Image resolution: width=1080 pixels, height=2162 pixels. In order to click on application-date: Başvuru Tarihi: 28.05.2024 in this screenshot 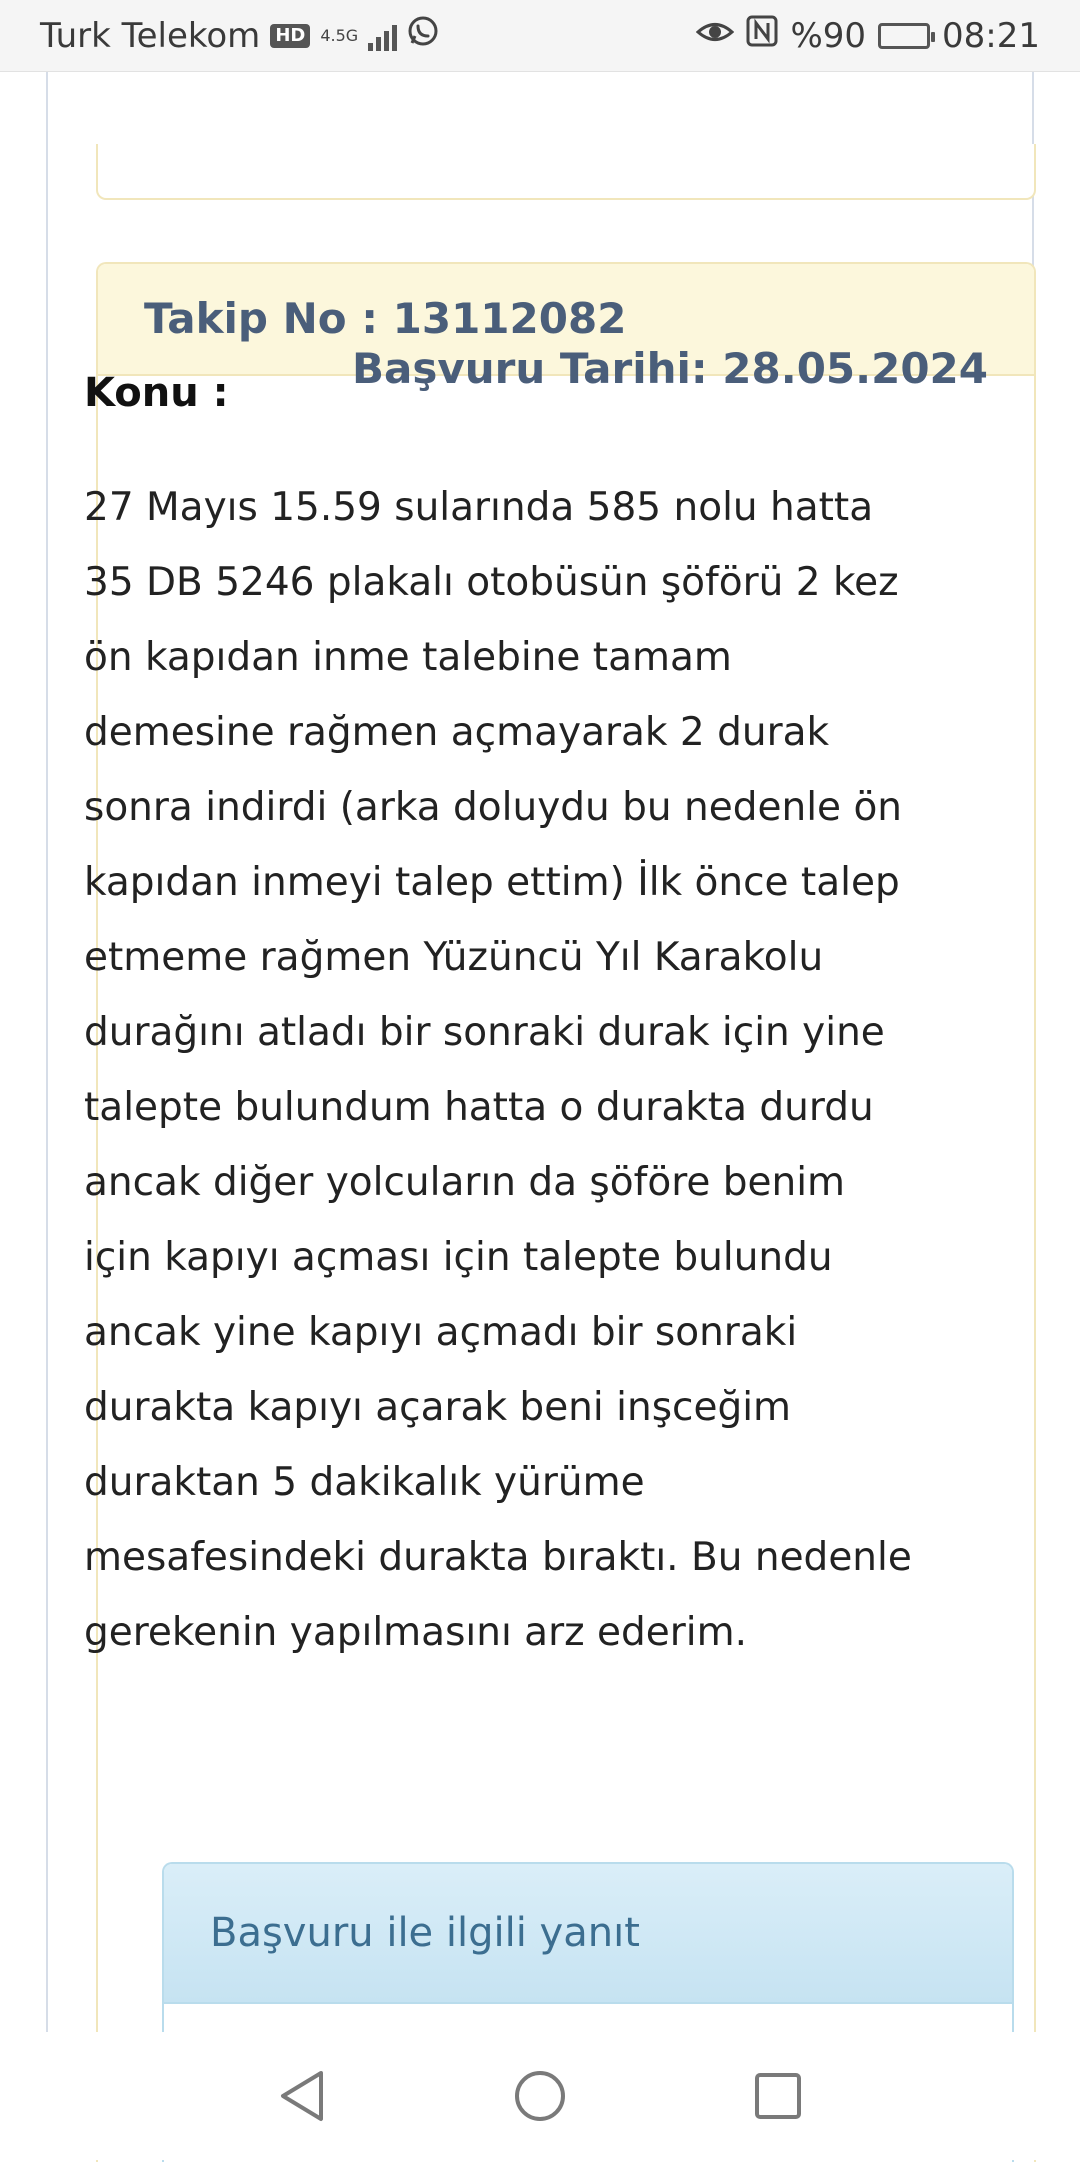, I will do `click(670, 368)`.